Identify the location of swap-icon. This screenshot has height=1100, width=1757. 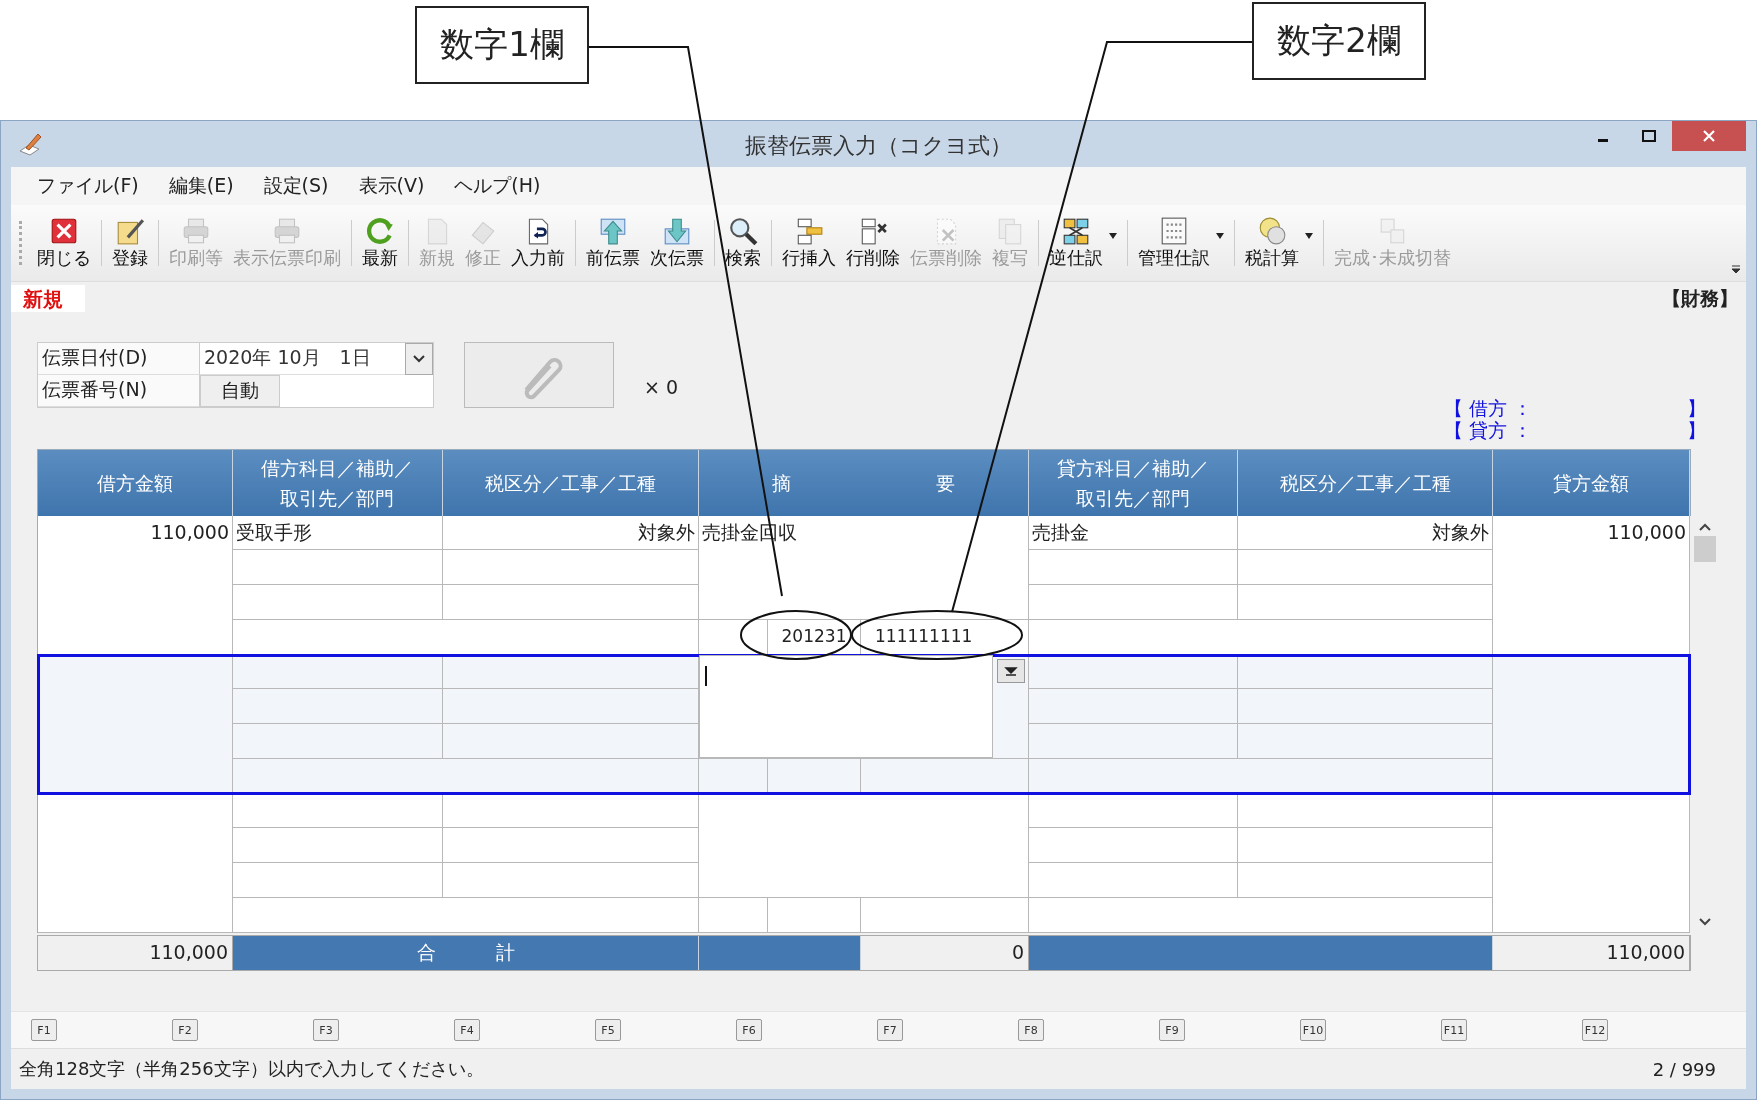
(1076, 231).